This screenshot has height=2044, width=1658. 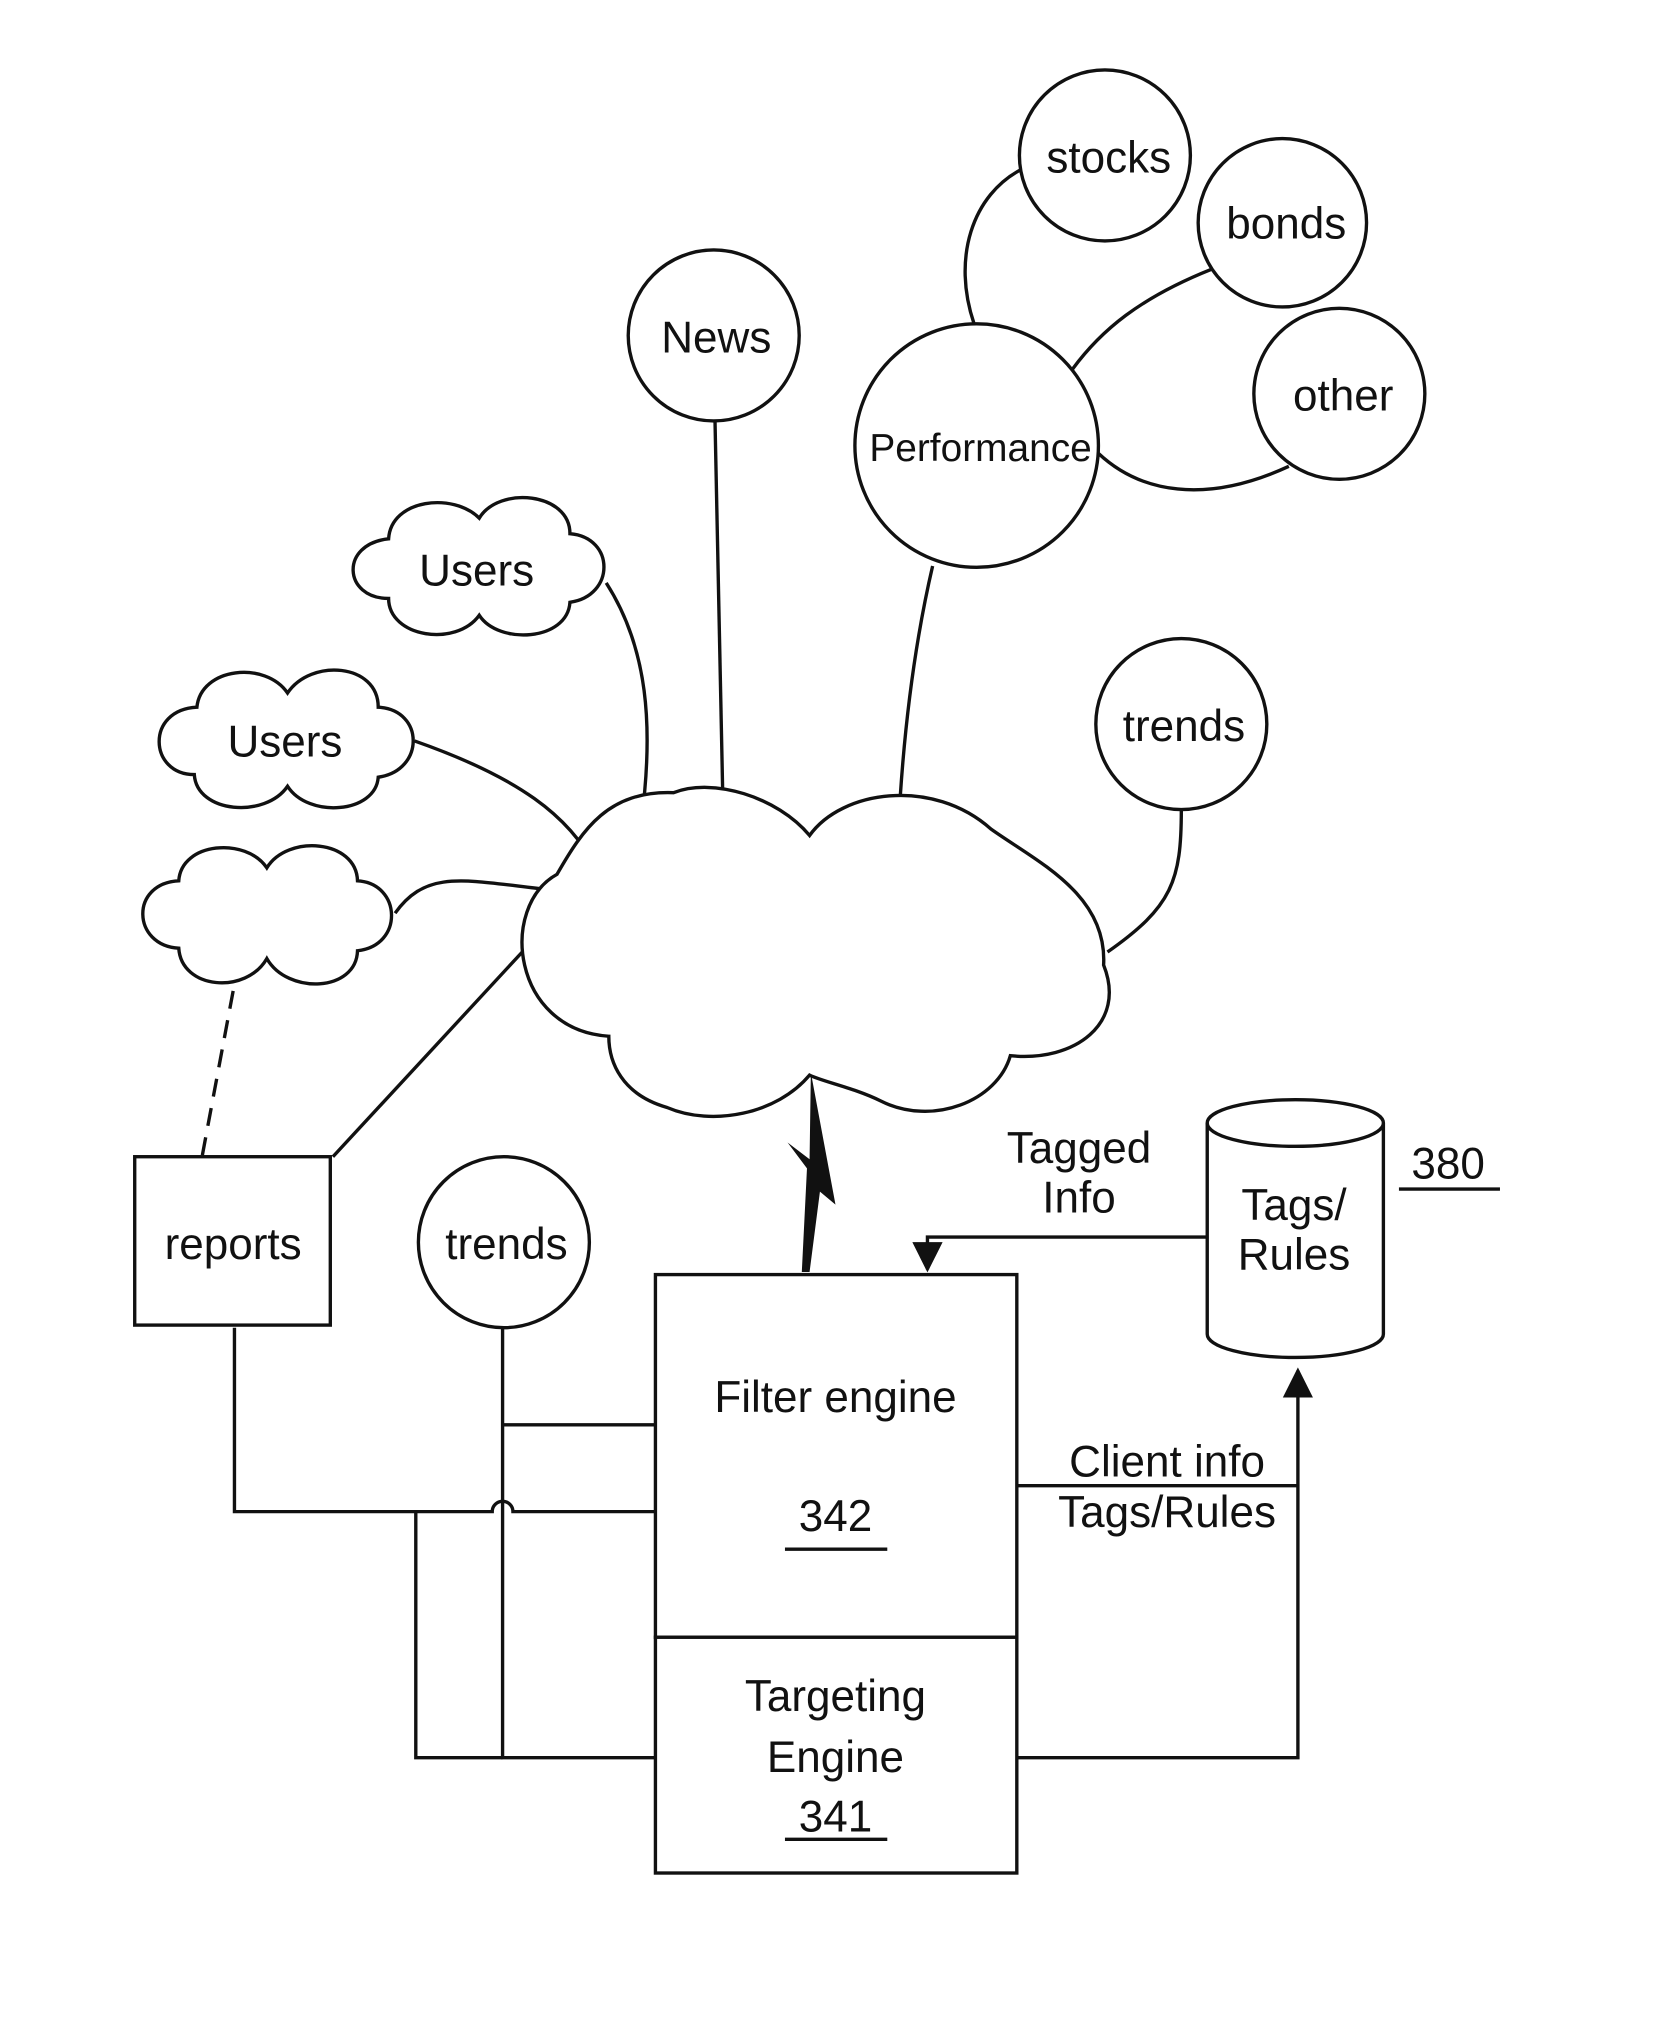 I want to click on connector-users-mid-cloud, so click(x=505, y=804).